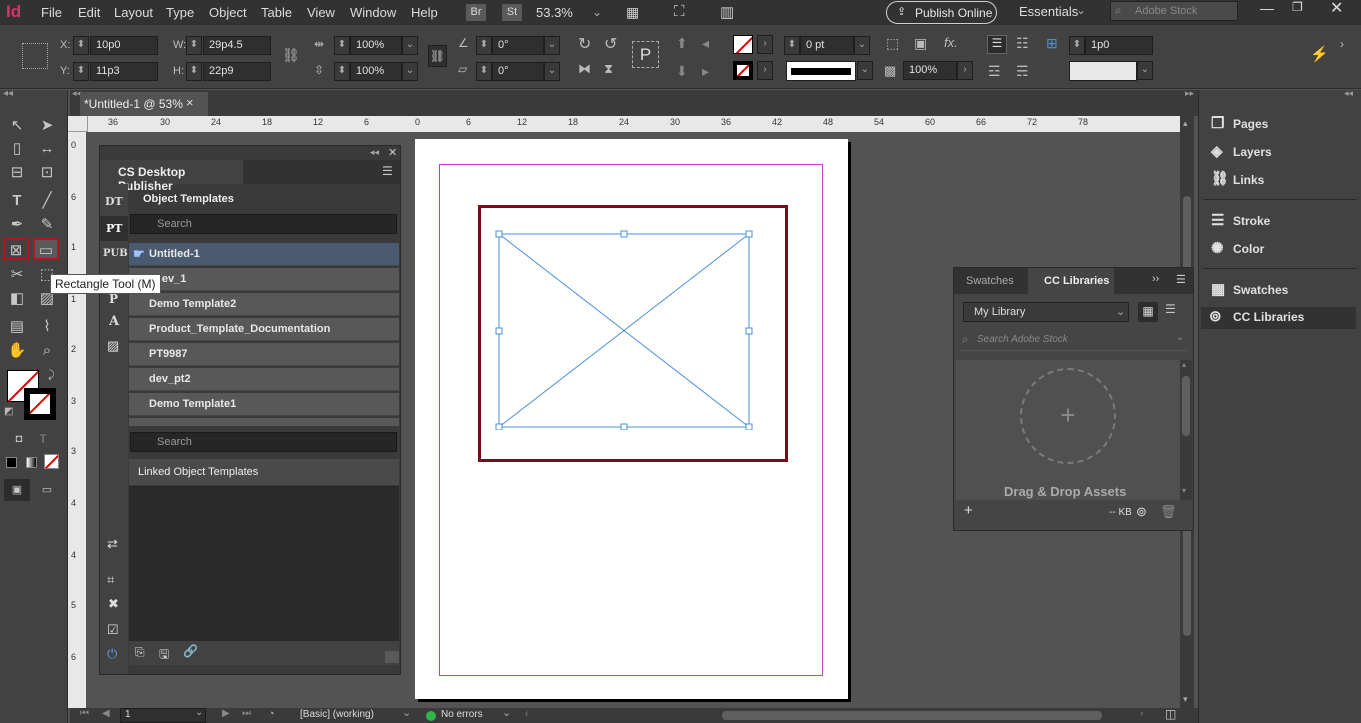  I want to click on shuffle-icon: ⇄, so click(112, 544).